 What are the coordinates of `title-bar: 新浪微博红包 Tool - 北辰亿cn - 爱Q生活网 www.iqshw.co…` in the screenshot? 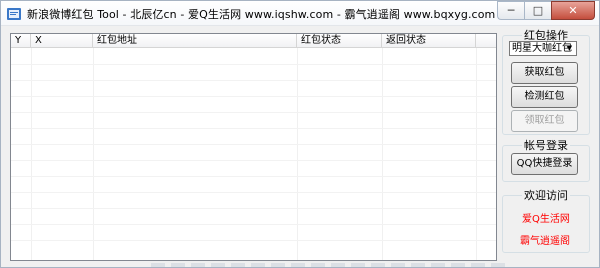 It's located at (300, 13).